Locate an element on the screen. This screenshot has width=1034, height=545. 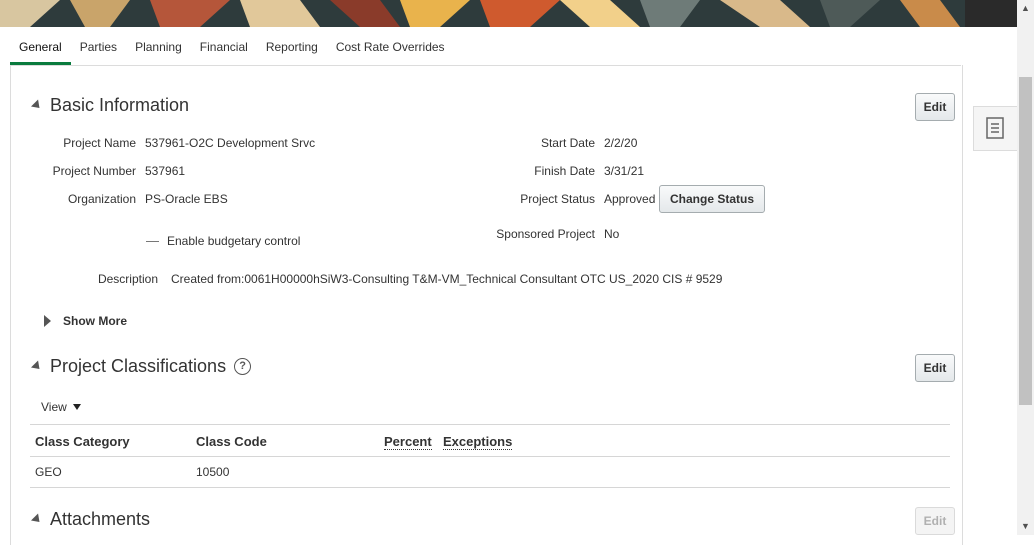
section-title: Project Classifications is located at coordinates (138, 366).